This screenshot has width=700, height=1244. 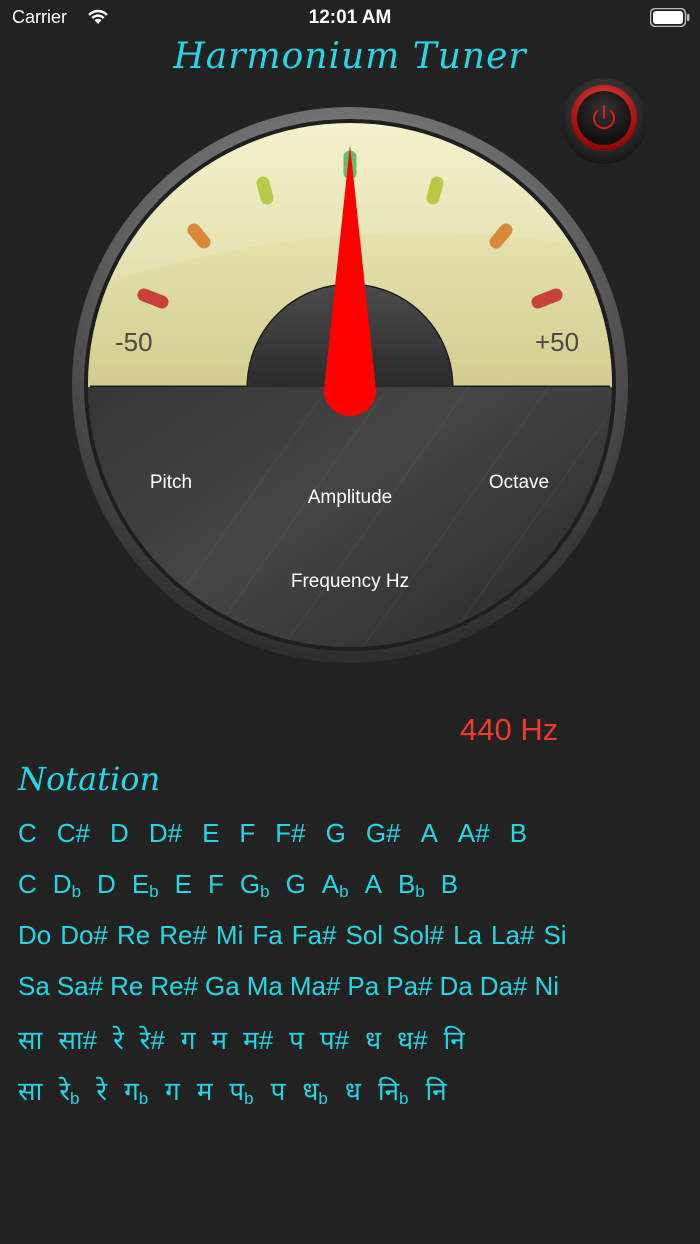 I want to click on note-item: रे#, so click(x=152, y=1039).